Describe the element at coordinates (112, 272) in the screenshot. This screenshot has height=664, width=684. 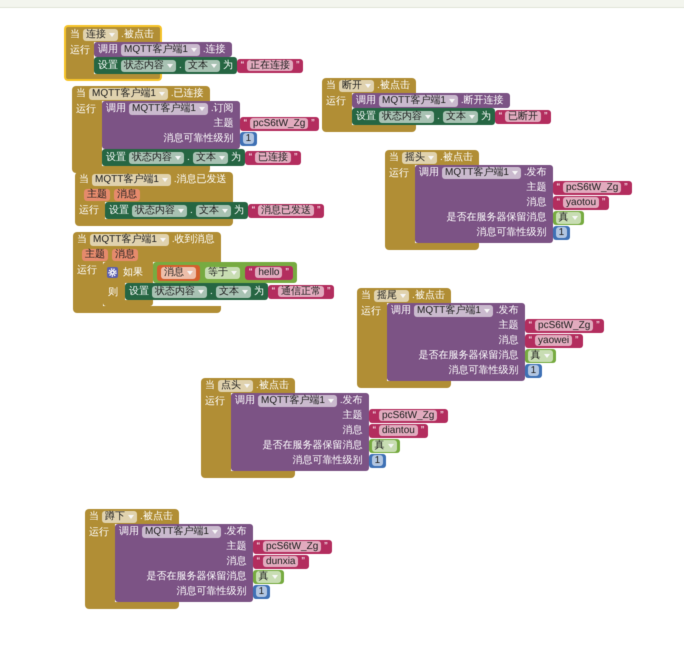
I see `gear-icon` at that location.